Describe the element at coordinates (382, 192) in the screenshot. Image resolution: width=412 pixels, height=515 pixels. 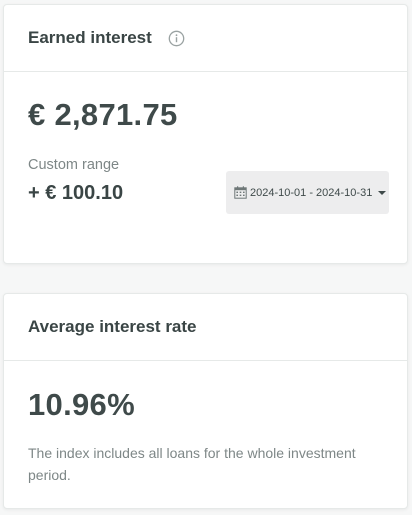
I see `caret-down-icon` at that location.